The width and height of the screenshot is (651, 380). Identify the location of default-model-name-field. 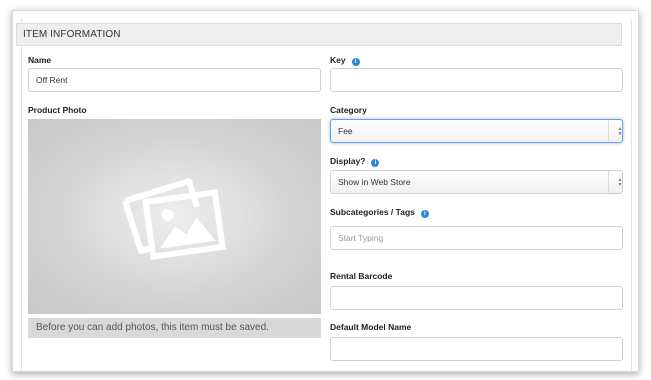
(476, 349).